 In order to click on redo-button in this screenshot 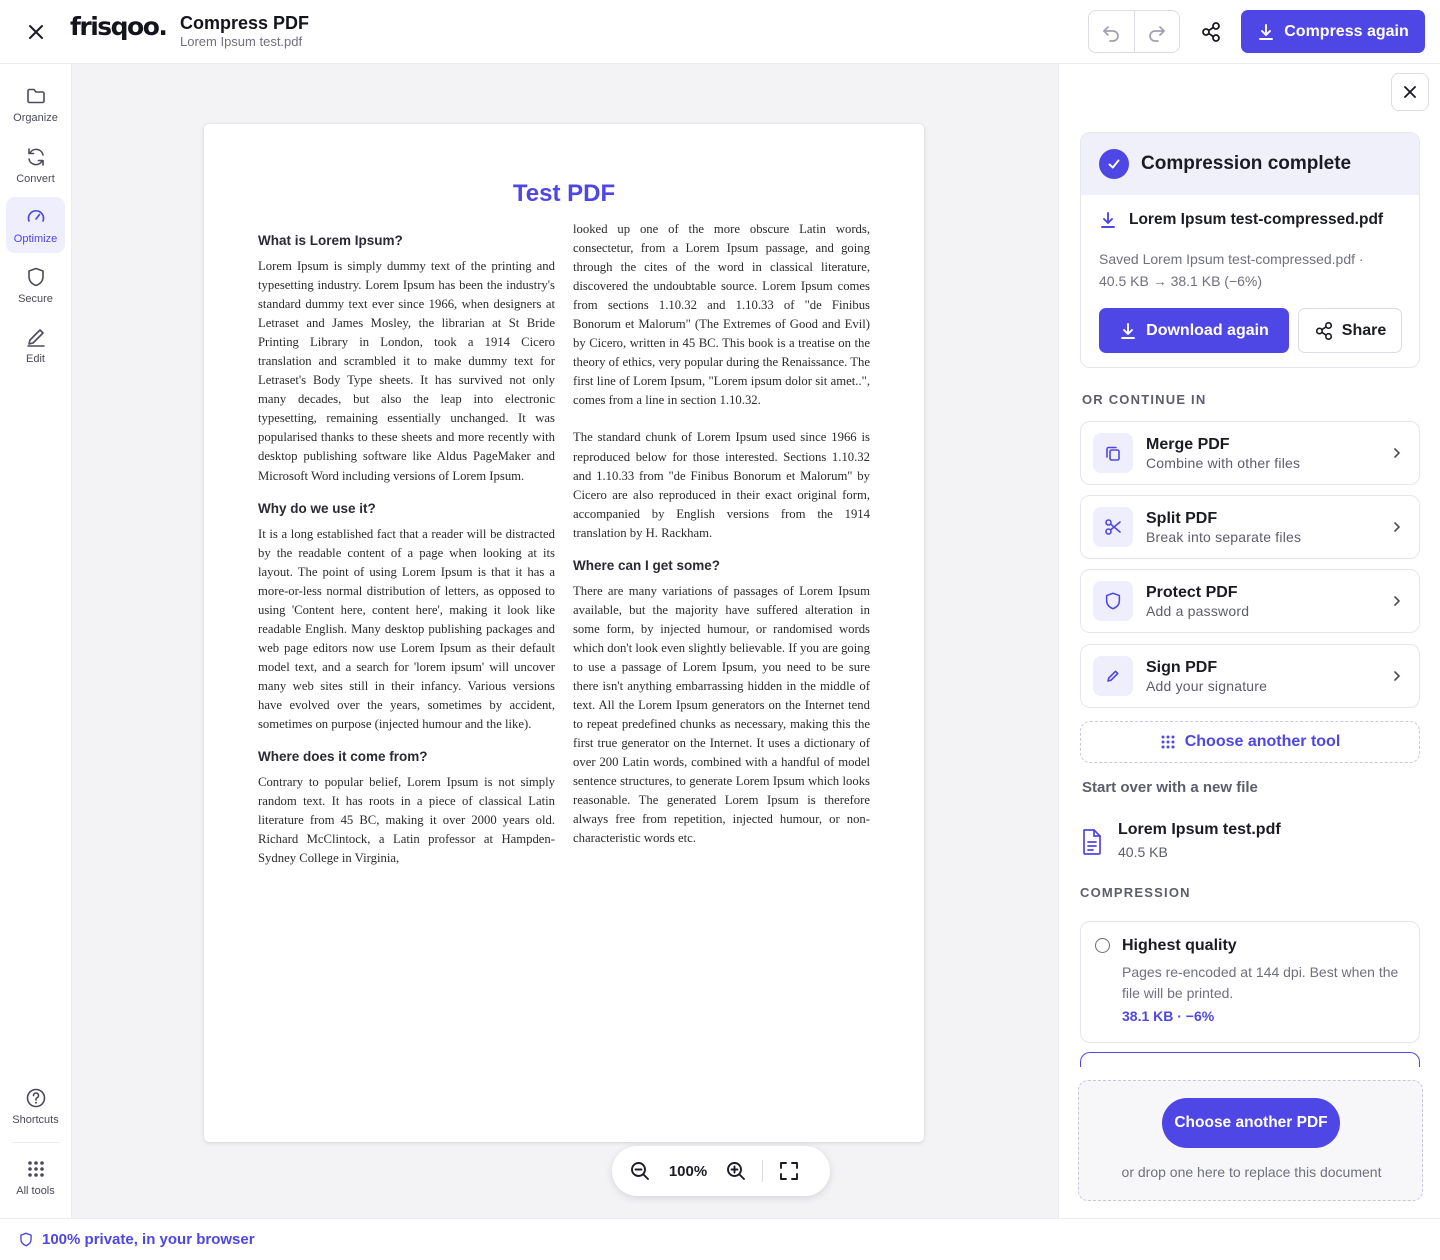, I will do `click(1156, 31)`.